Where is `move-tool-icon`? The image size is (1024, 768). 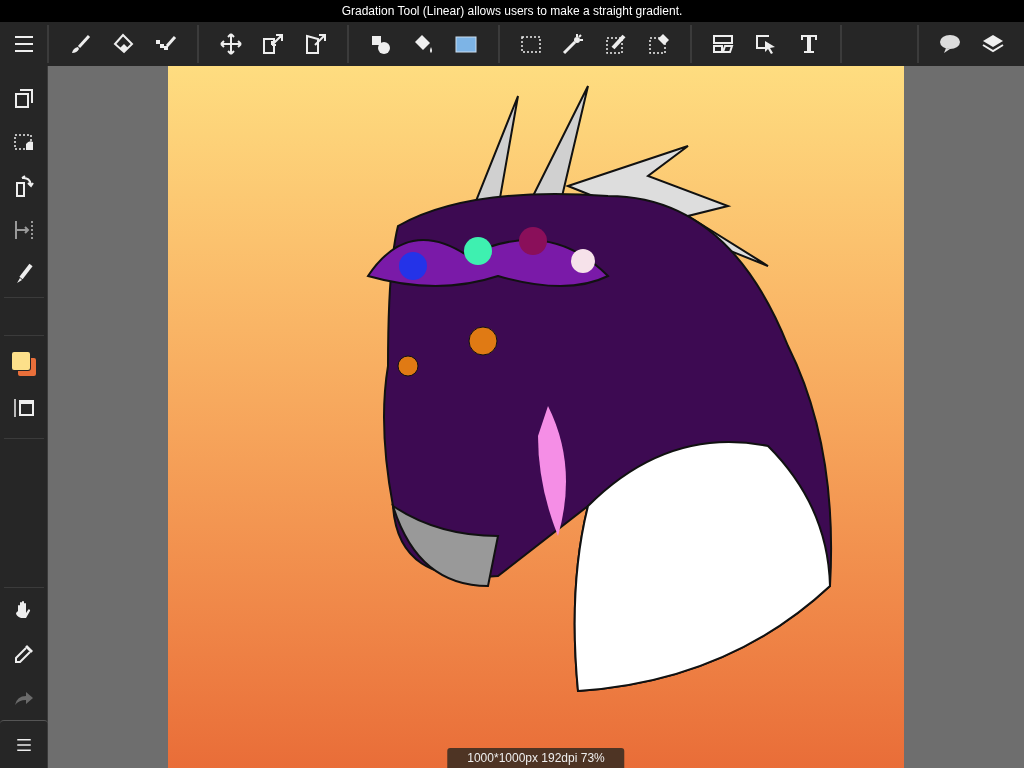 move-tool-icon is located at coordinates (230, 44).